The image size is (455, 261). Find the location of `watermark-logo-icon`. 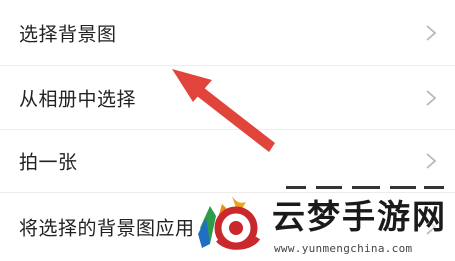

watermark-logo-icon is located at coordinates (229, 223).